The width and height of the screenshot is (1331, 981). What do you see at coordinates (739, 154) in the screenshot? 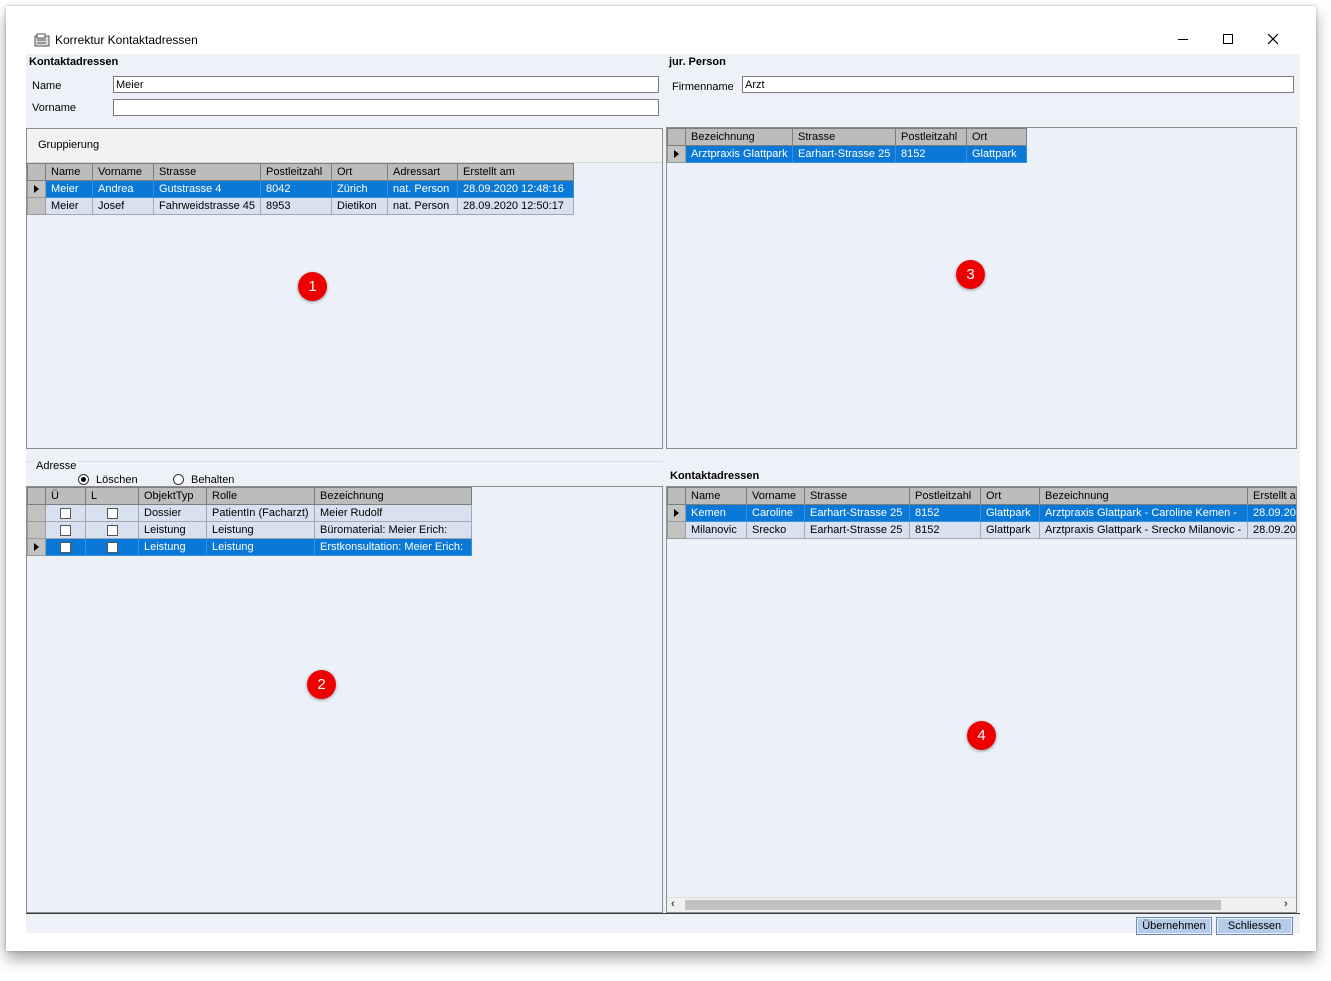
I see `cell: Arztpraxis Glattpark` at bounding box center [739, 154].